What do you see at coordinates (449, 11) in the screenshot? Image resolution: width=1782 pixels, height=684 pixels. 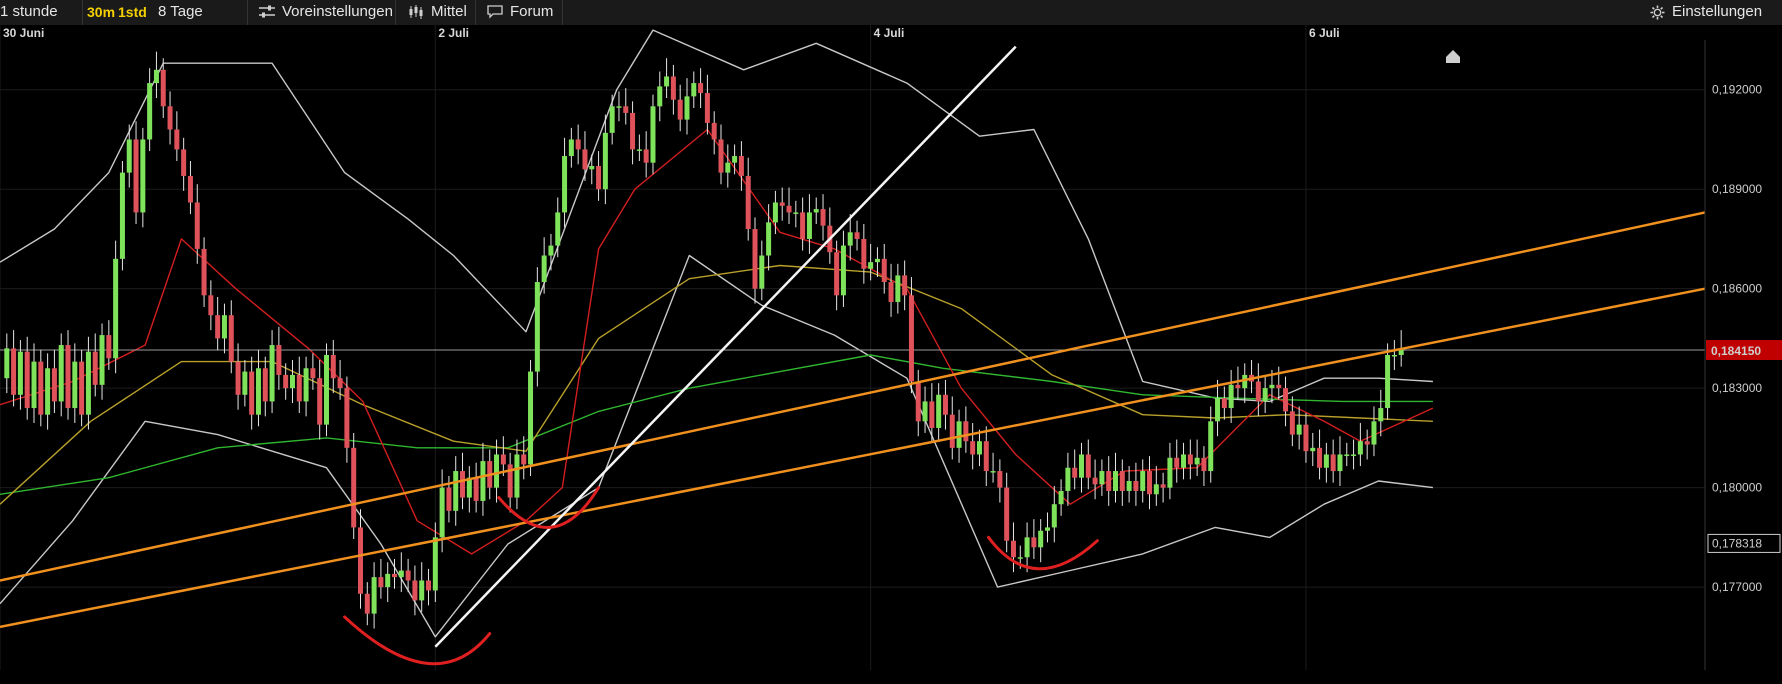 I see `indicators-label: Mittel` at bounding box center [449, 11].